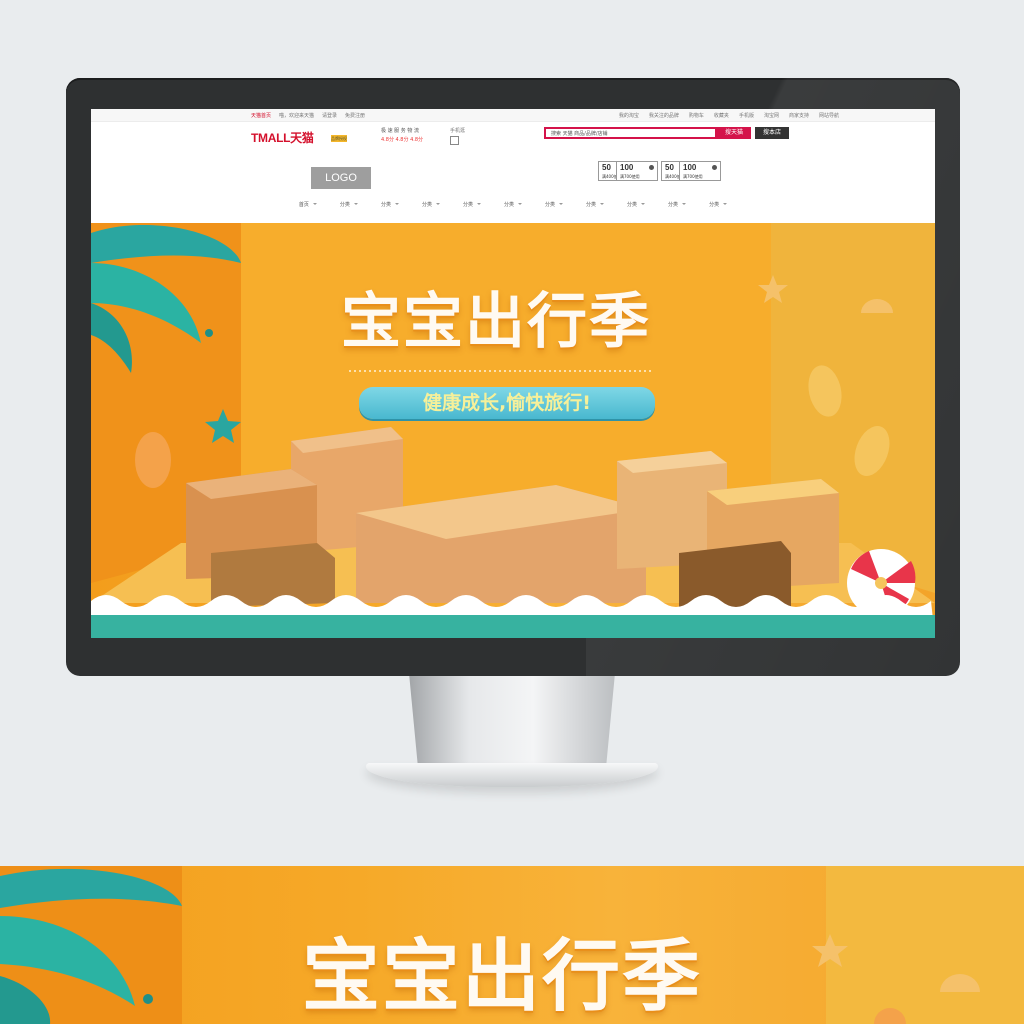  I want to click on search-shop-button: 搜本店, so click(772, 133).